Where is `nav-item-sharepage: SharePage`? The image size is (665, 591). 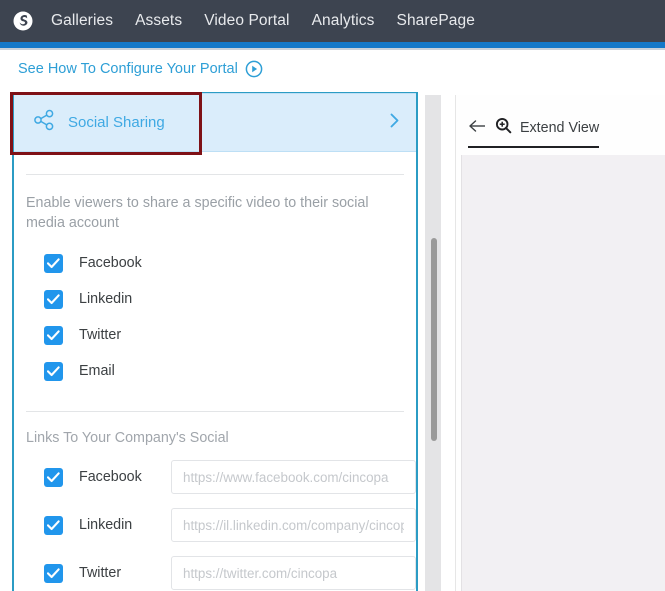 nav-item-sharepage: SharePage is located at coordinates (436, 21).